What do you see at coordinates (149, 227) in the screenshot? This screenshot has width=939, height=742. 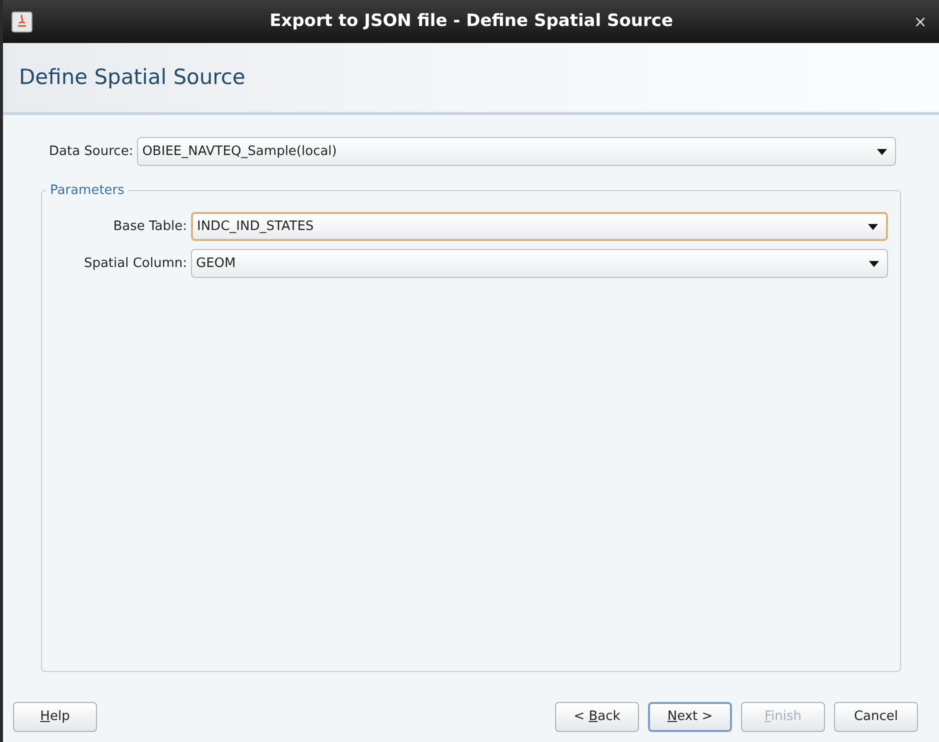 I see `field-label: Base Table:` at bounding box center [149, 227].